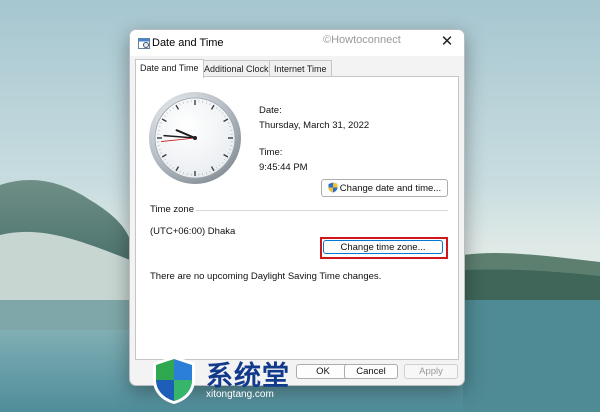  I want to click on tab-internet-time: Internet Time, so click(300, 68).